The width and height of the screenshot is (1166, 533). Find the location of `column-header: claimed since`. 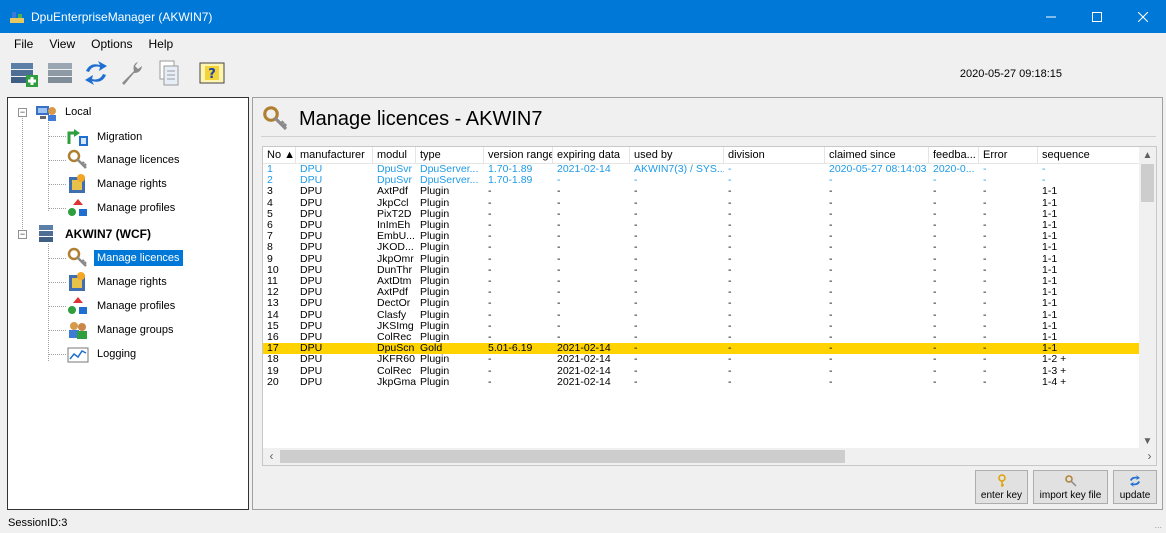

column-header: claimed since is located at coordinates (877, 155).